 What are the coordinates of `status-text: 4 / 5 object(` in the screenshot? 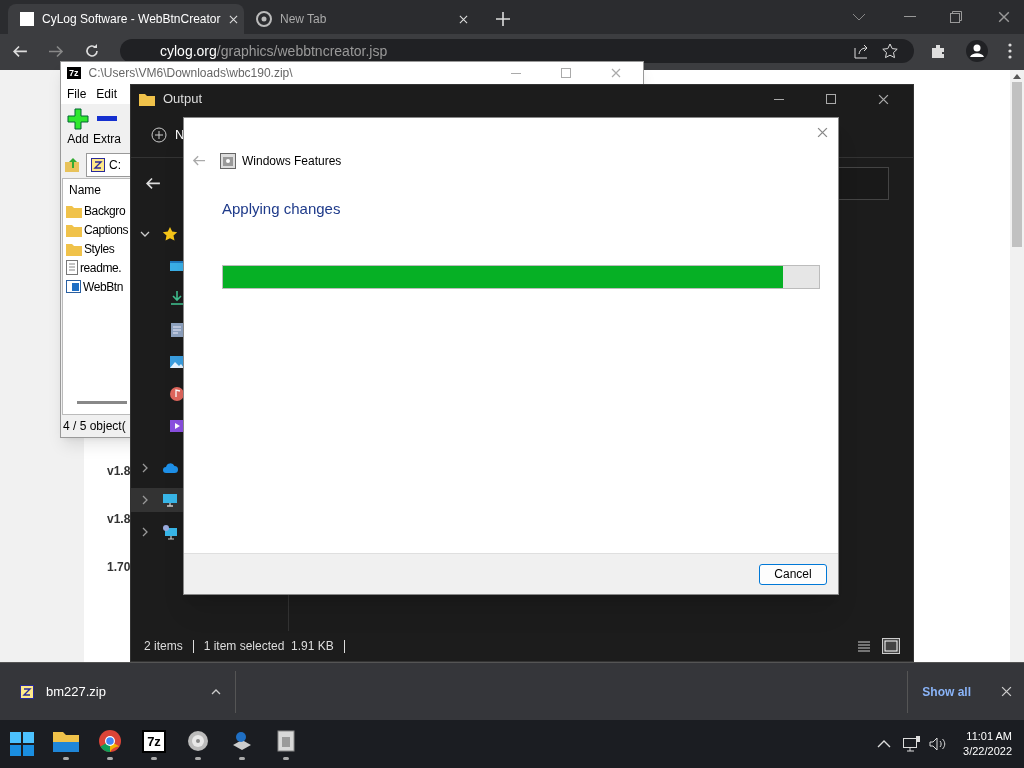 It's located at (94, 426).